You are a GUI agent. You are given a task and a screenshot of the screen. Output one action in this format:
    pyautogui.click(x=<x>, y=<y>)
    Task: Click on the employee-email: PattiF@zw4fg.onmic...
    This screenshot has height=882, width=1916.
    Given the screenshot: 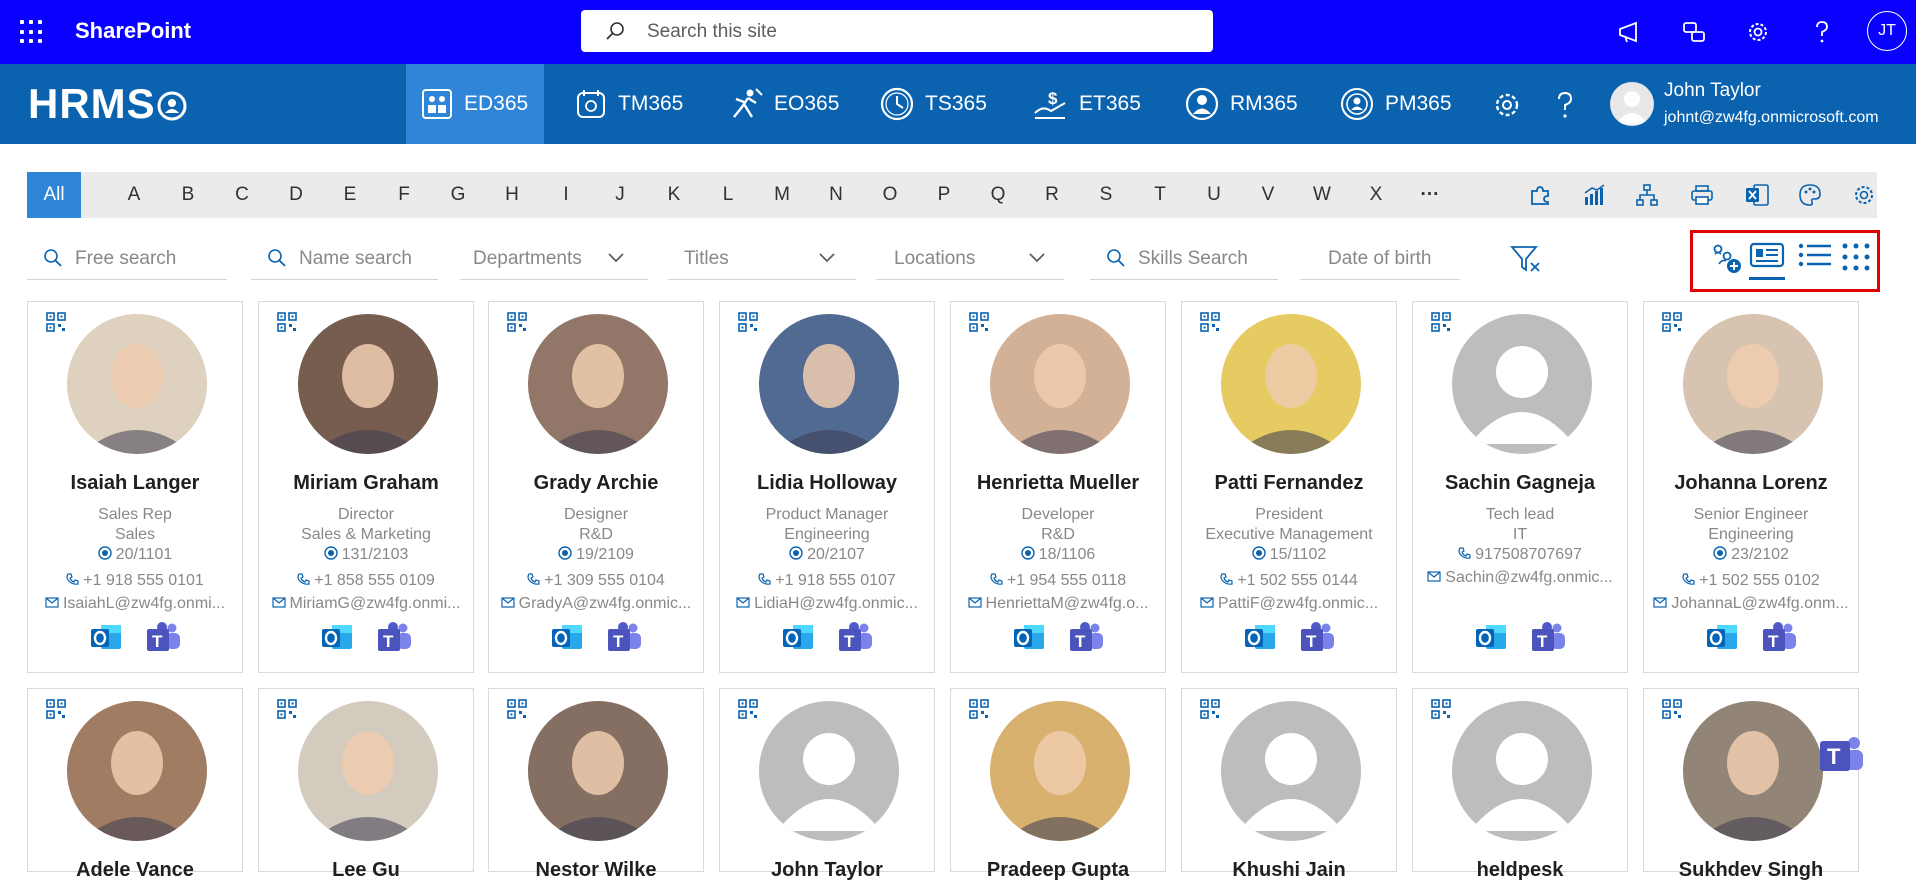 What is the action you would take?
    pyautogui.click(x=1289, y=604)
    